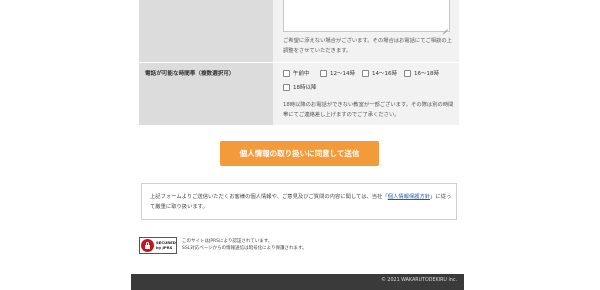 The image size is (600, 290). I want to click on submit-button: 個人情報の取り扱いに同意して送信, so click(299, 153).